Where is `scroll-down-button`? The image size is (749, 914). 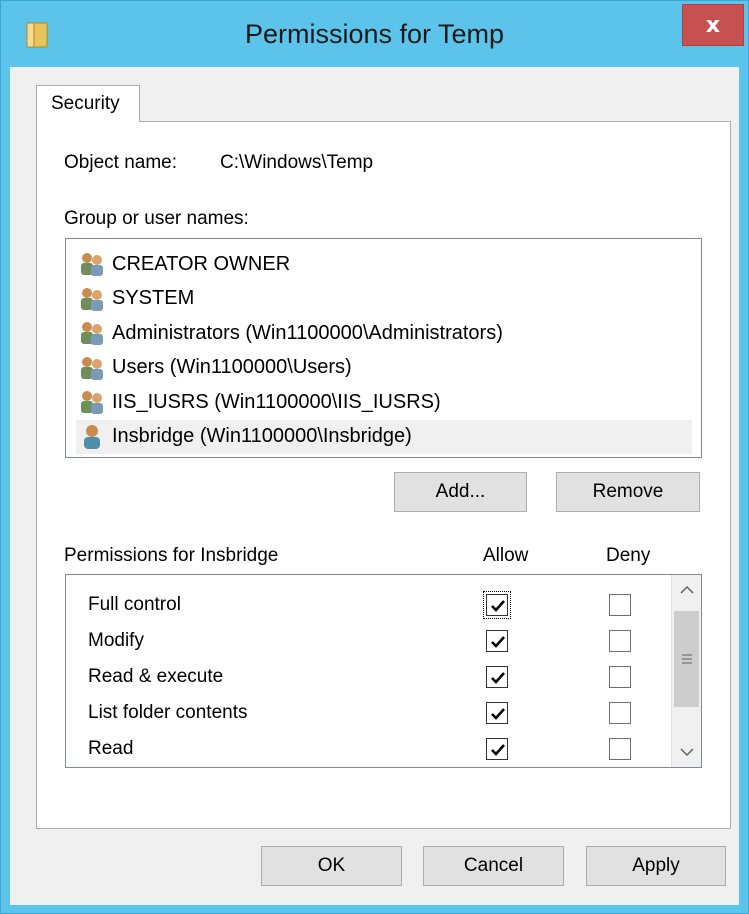
scroll-down-button is located at coordinates (686, 752).